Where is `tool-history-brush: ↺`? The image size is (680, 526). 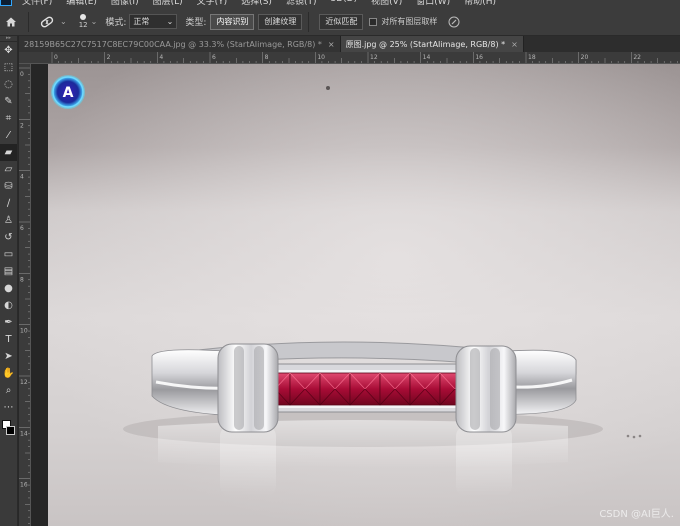
tool-history-brush: ↺ is located at coordinates (8, 237).